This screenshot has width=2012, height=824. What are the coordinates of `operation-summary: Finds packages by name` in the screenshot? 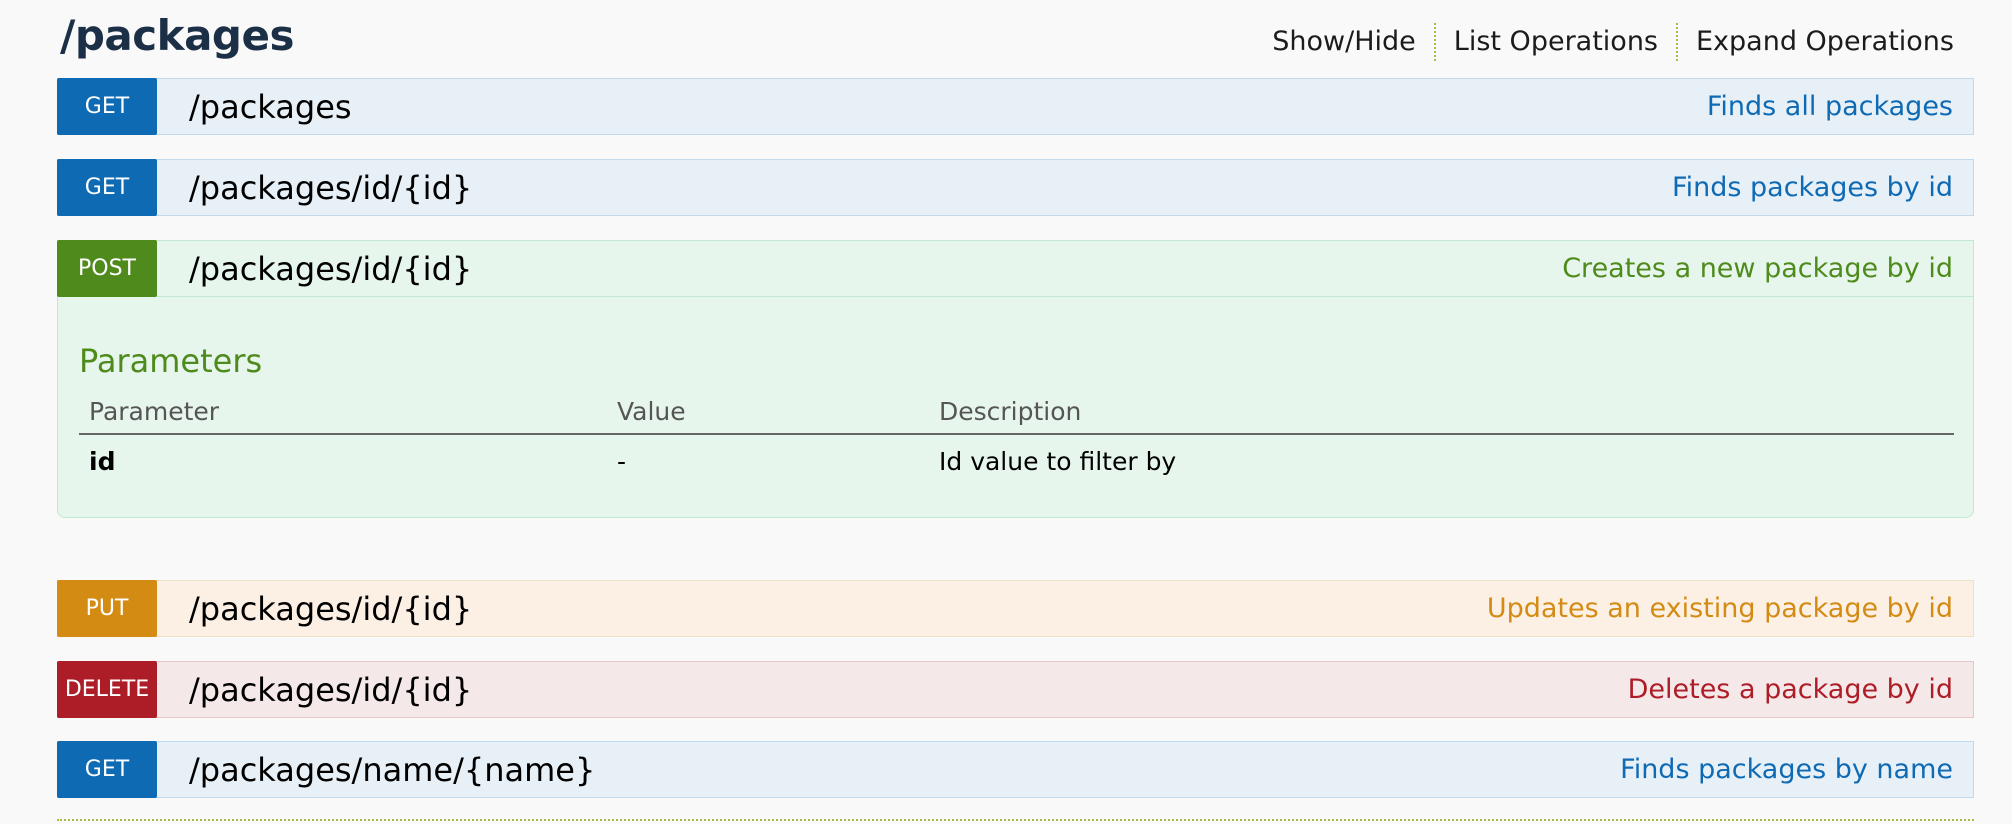 It's located at (1796, 769).